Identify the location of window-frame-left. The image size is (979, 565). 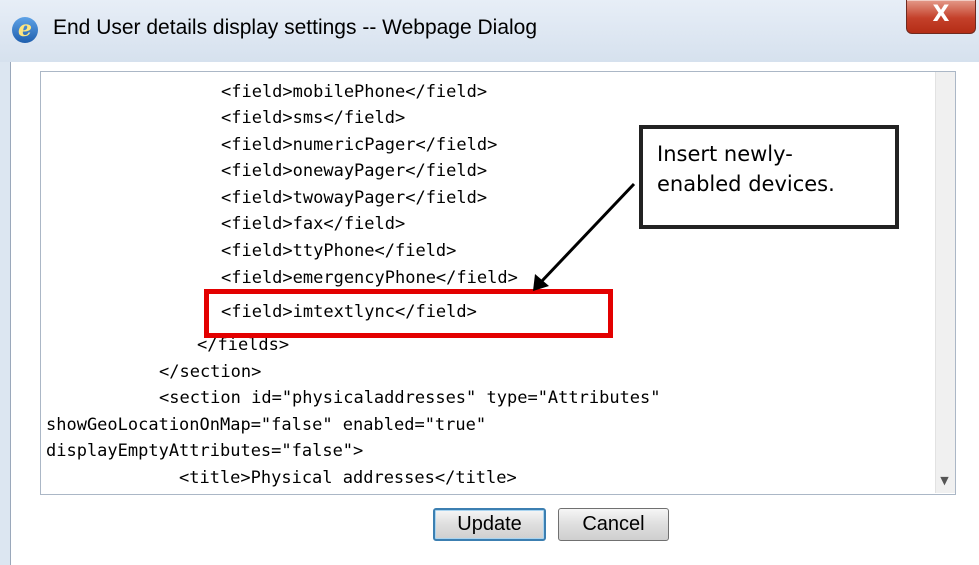
(5, 313).